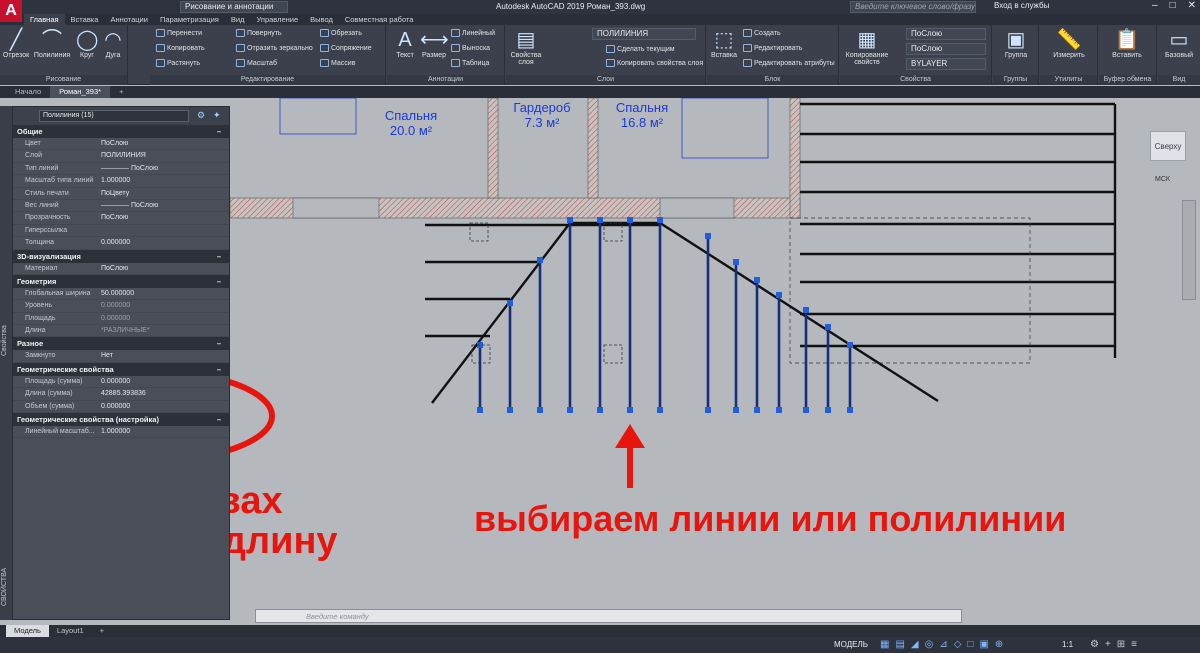 This screenshot has width=1200, height=653. I want to click on property-row: Цвет ПоСлою, so click(121, 144).